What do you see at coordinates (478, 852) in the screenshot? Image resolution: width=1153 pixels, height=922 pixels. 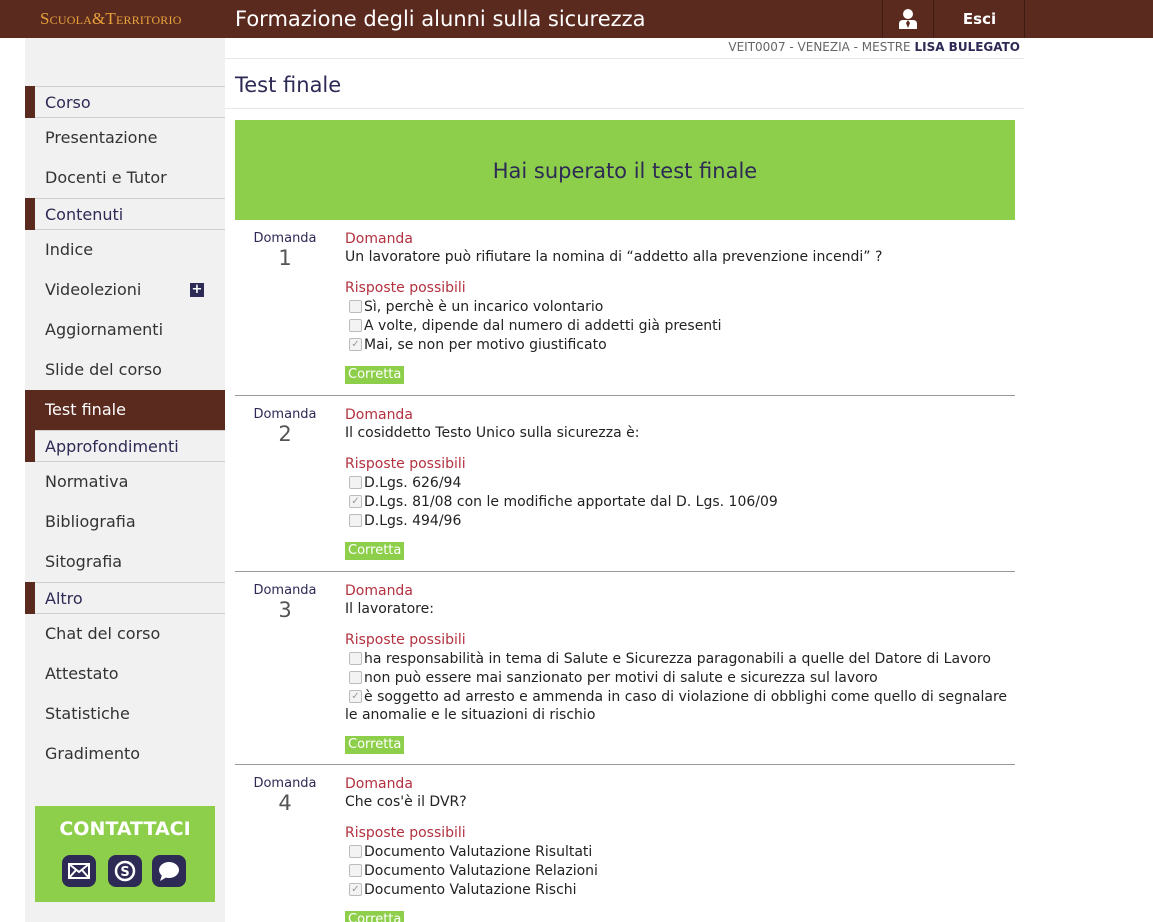 I see `answer-text: Documento Valutazione Risultati` at bounding box center [478, 852].